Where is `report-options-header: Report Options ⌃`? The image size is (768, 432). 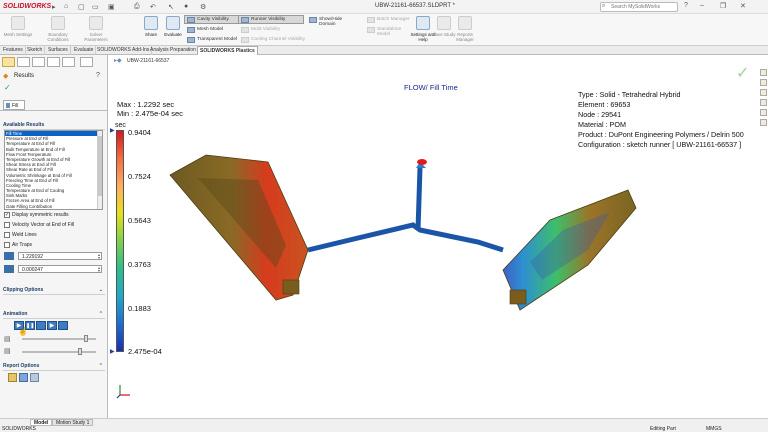
report-options-header: Report Options ⌃ is located at coordinates (54, 367).